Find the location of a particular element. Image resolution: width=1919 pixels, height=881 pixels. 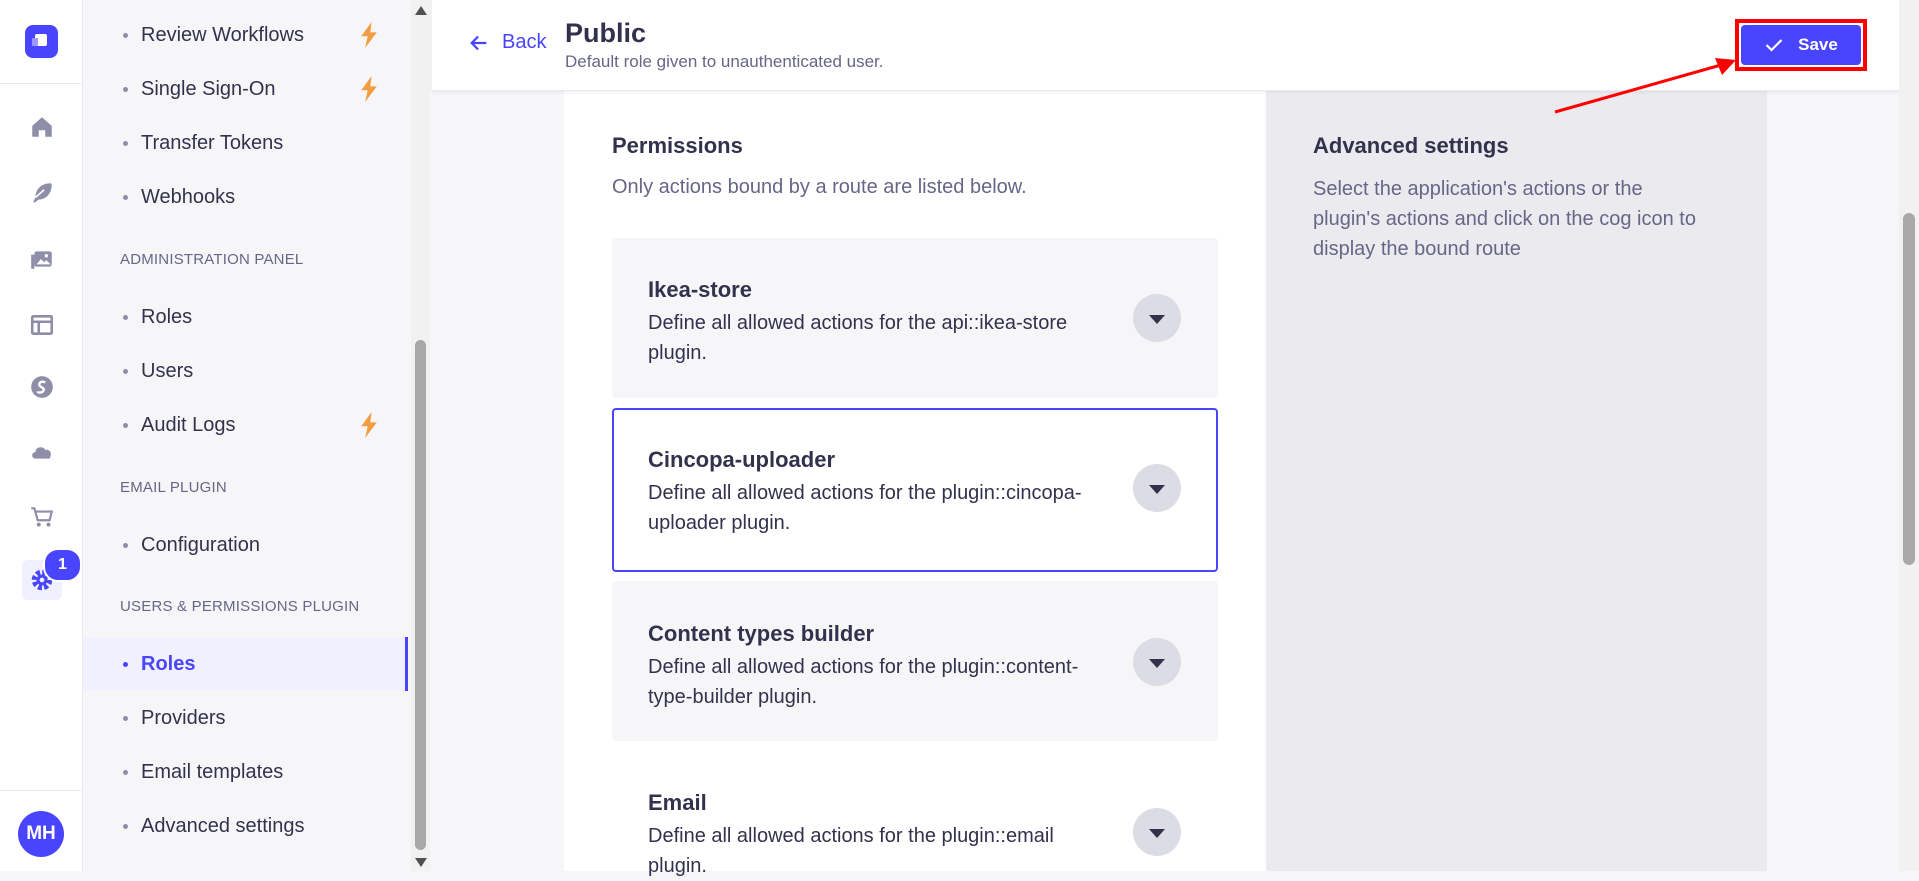

subnav-item-configuration: Configuration is located at coordinates (245, 545).